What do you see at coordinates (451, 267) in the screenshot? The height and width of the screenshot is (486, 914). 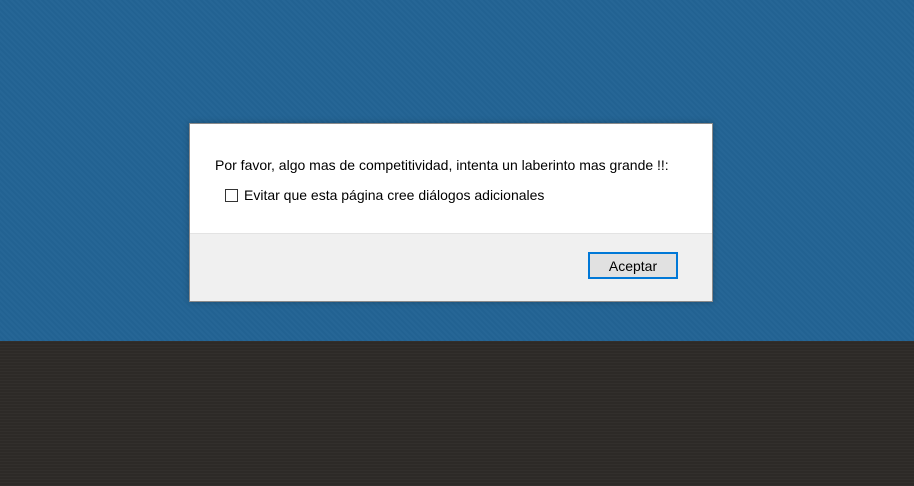 I see `dialog-footer: Aceptar` at bounding box center [451, 267].